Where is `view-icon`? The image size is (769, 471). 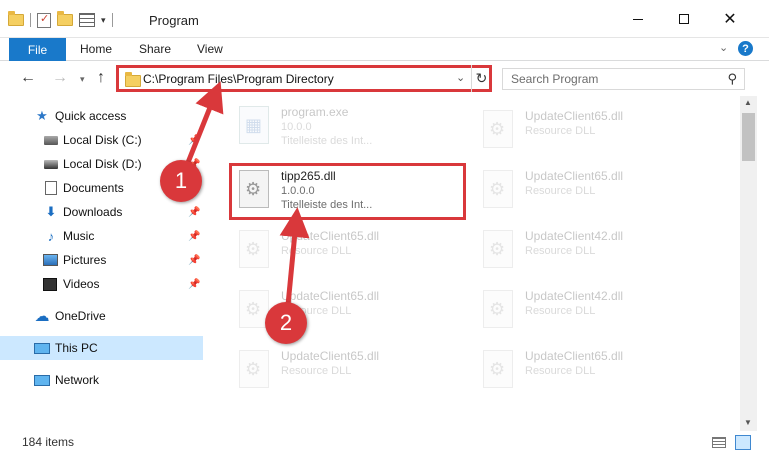
view-icon is located at coordinates (87, 20).